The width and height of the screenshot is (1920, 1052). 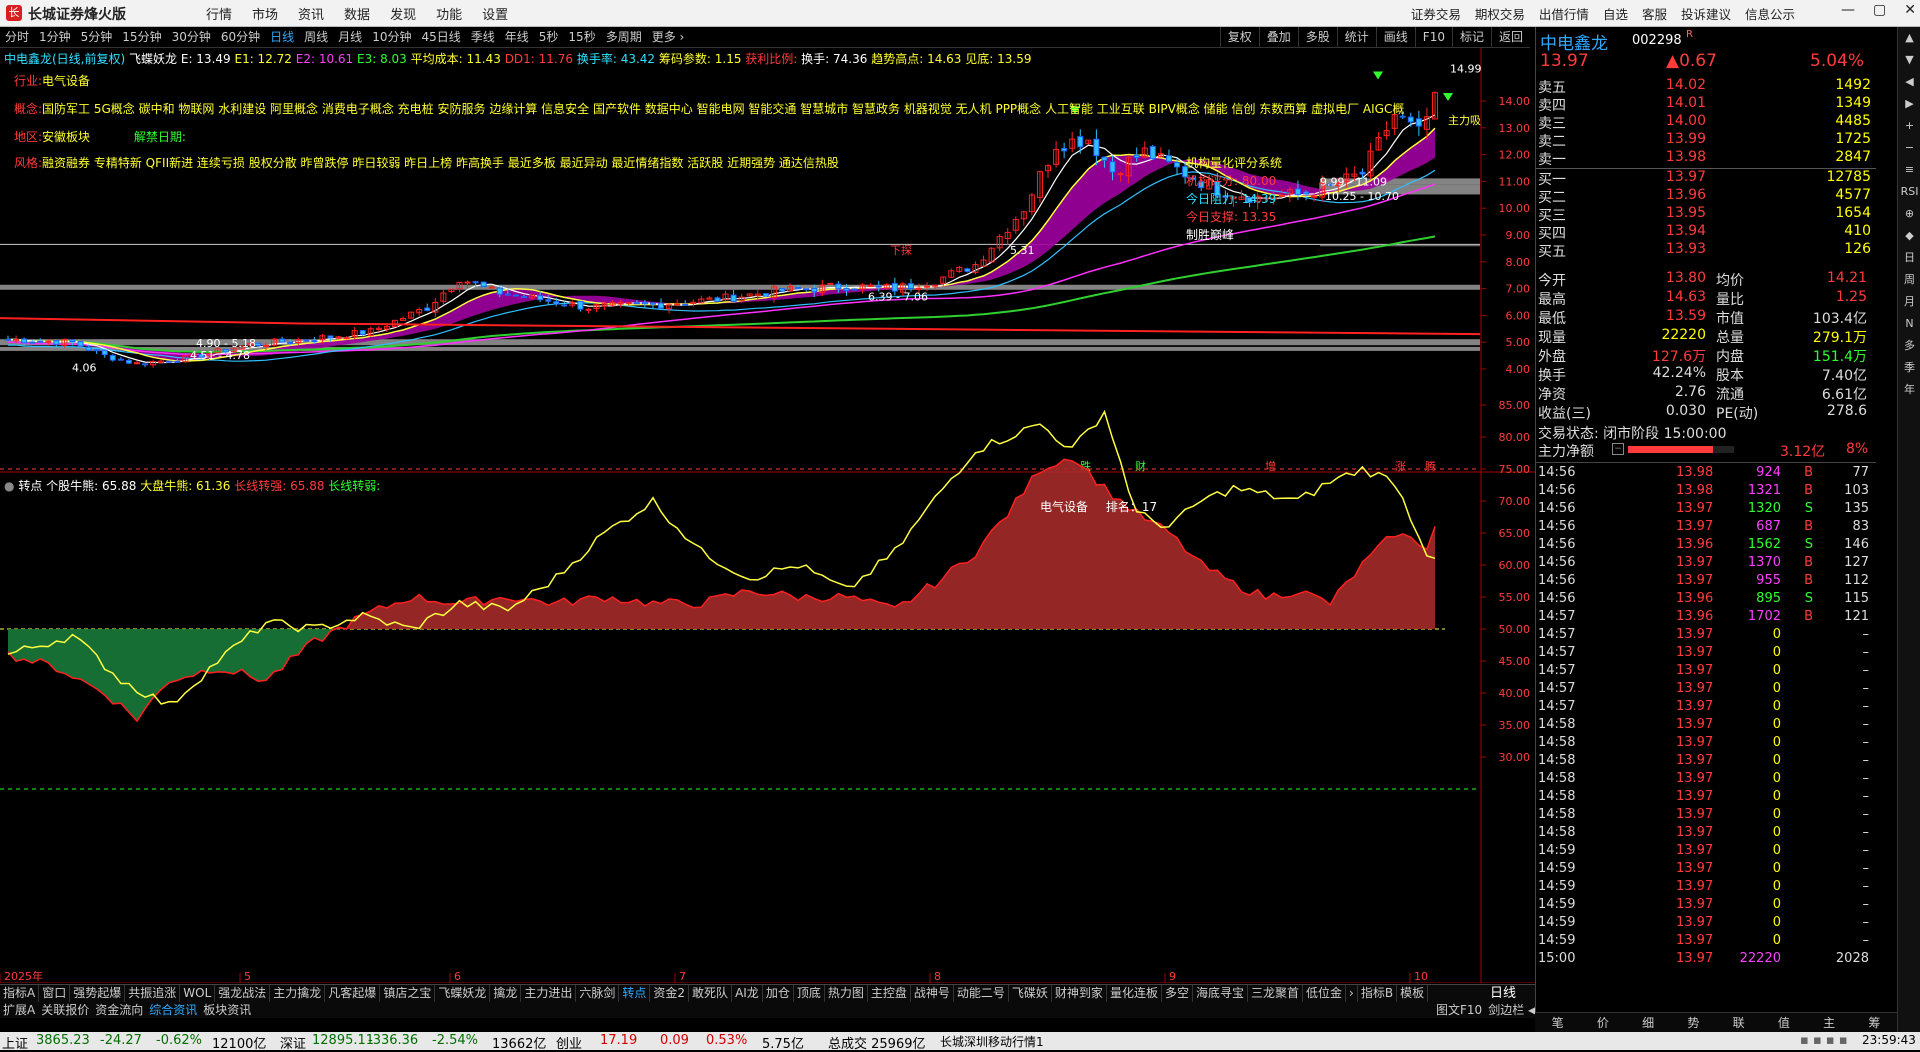 What do you see at coordinates (1220, 993) in the screenshot?
I see `indicator-tab: 海底寻宝` at bounding box center [1220, 993].